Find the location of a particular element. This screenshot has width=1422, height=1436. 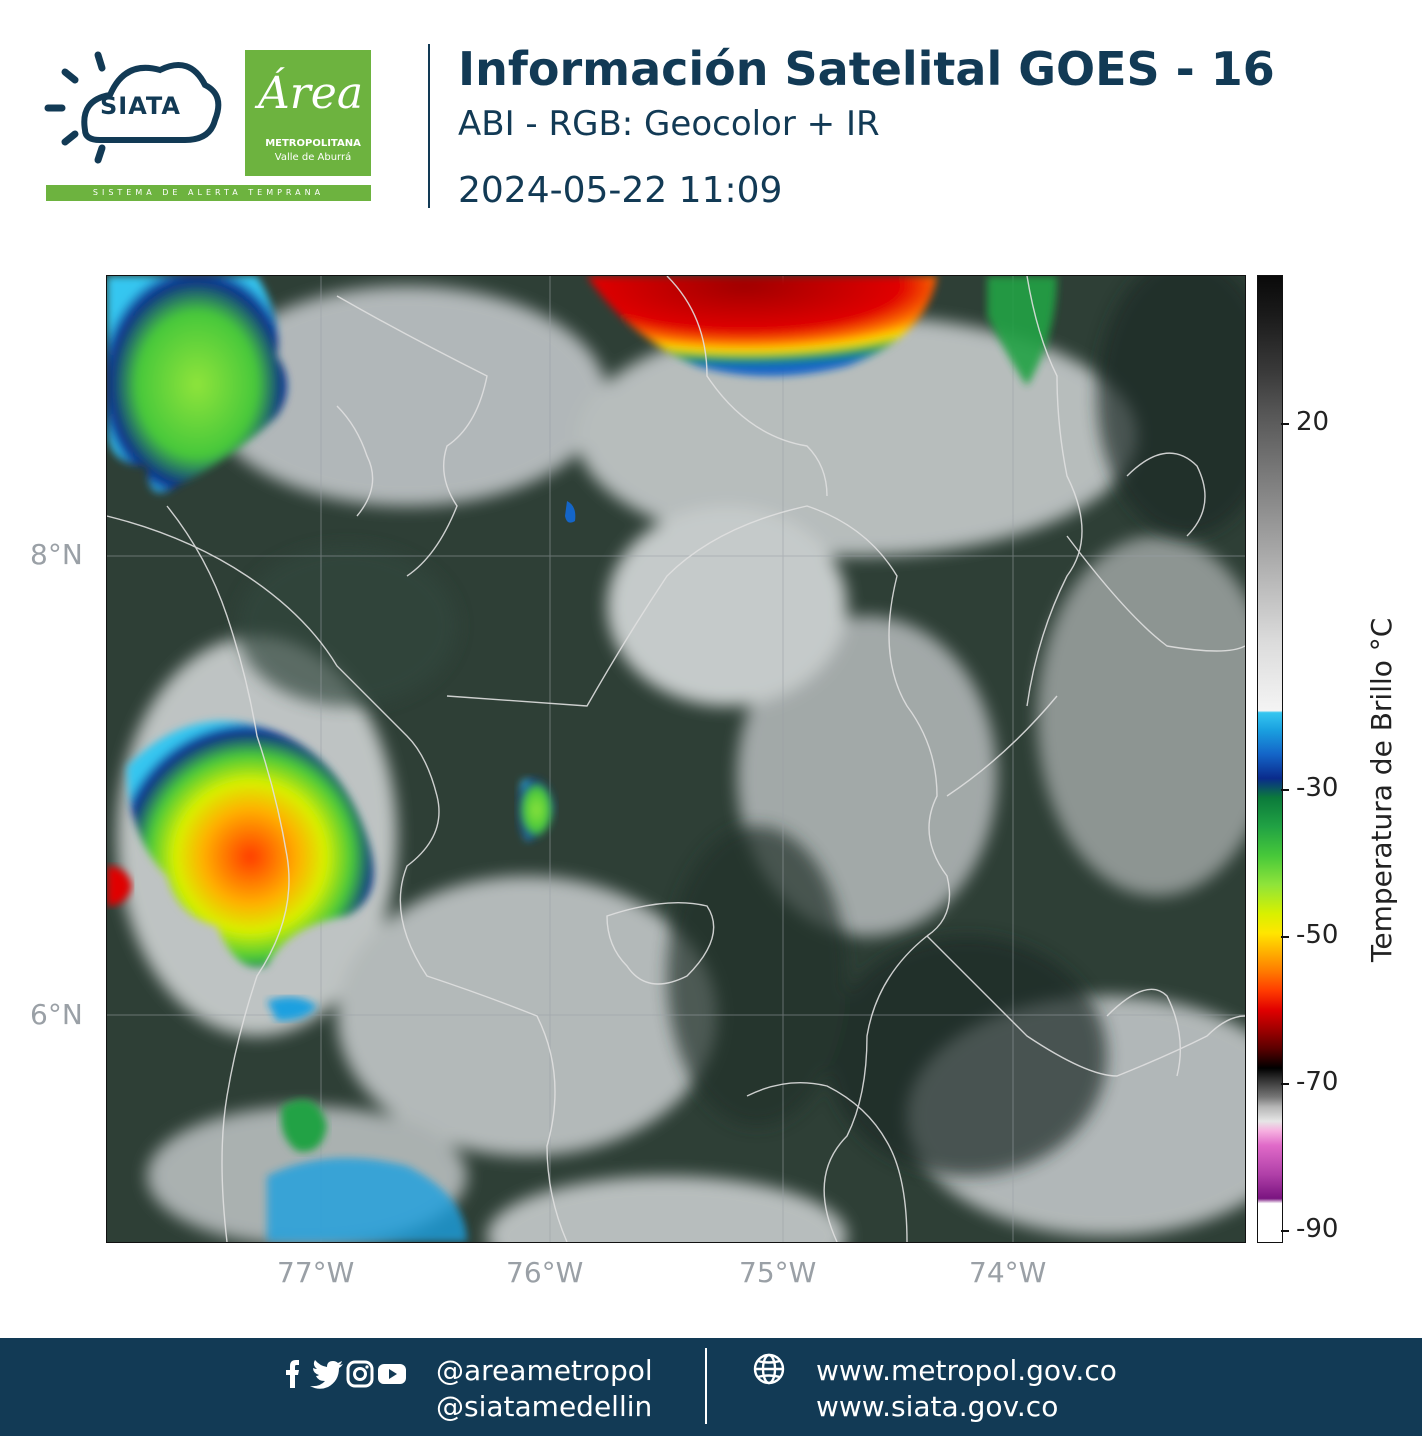

link-siata: www.siata.gov.co is located at coordinates (937, 1406).